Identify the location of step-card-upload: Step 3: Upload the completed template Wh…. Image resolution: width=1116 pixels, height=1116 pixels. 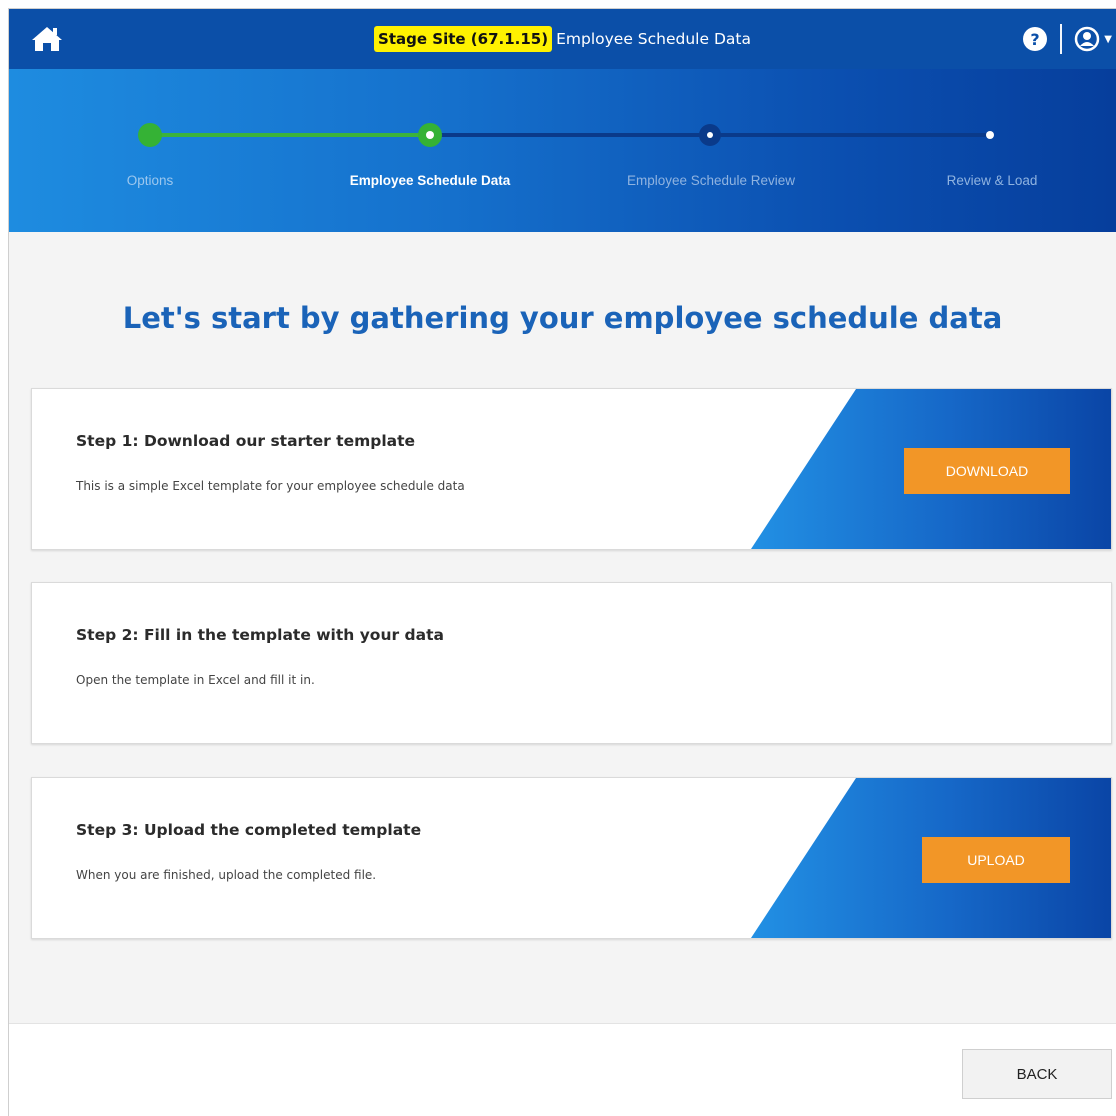
(571, 858).